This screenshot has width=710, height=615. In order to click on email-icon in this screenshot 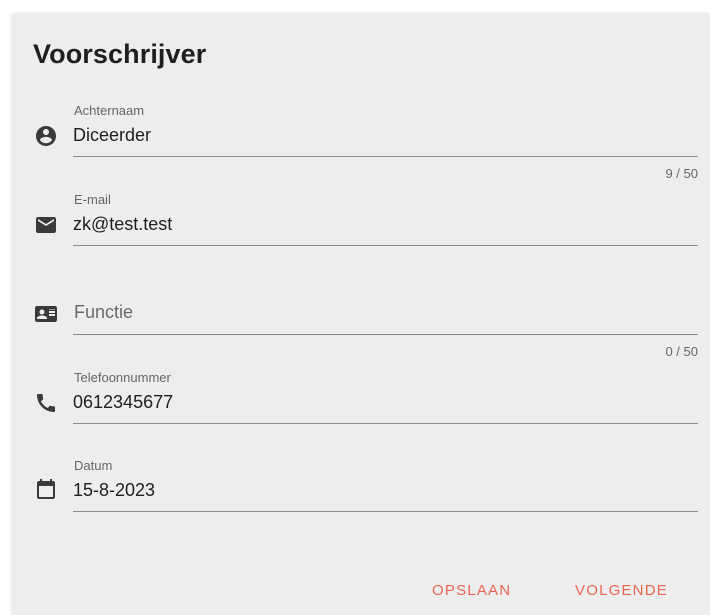, I will do `click(46, 225)`.